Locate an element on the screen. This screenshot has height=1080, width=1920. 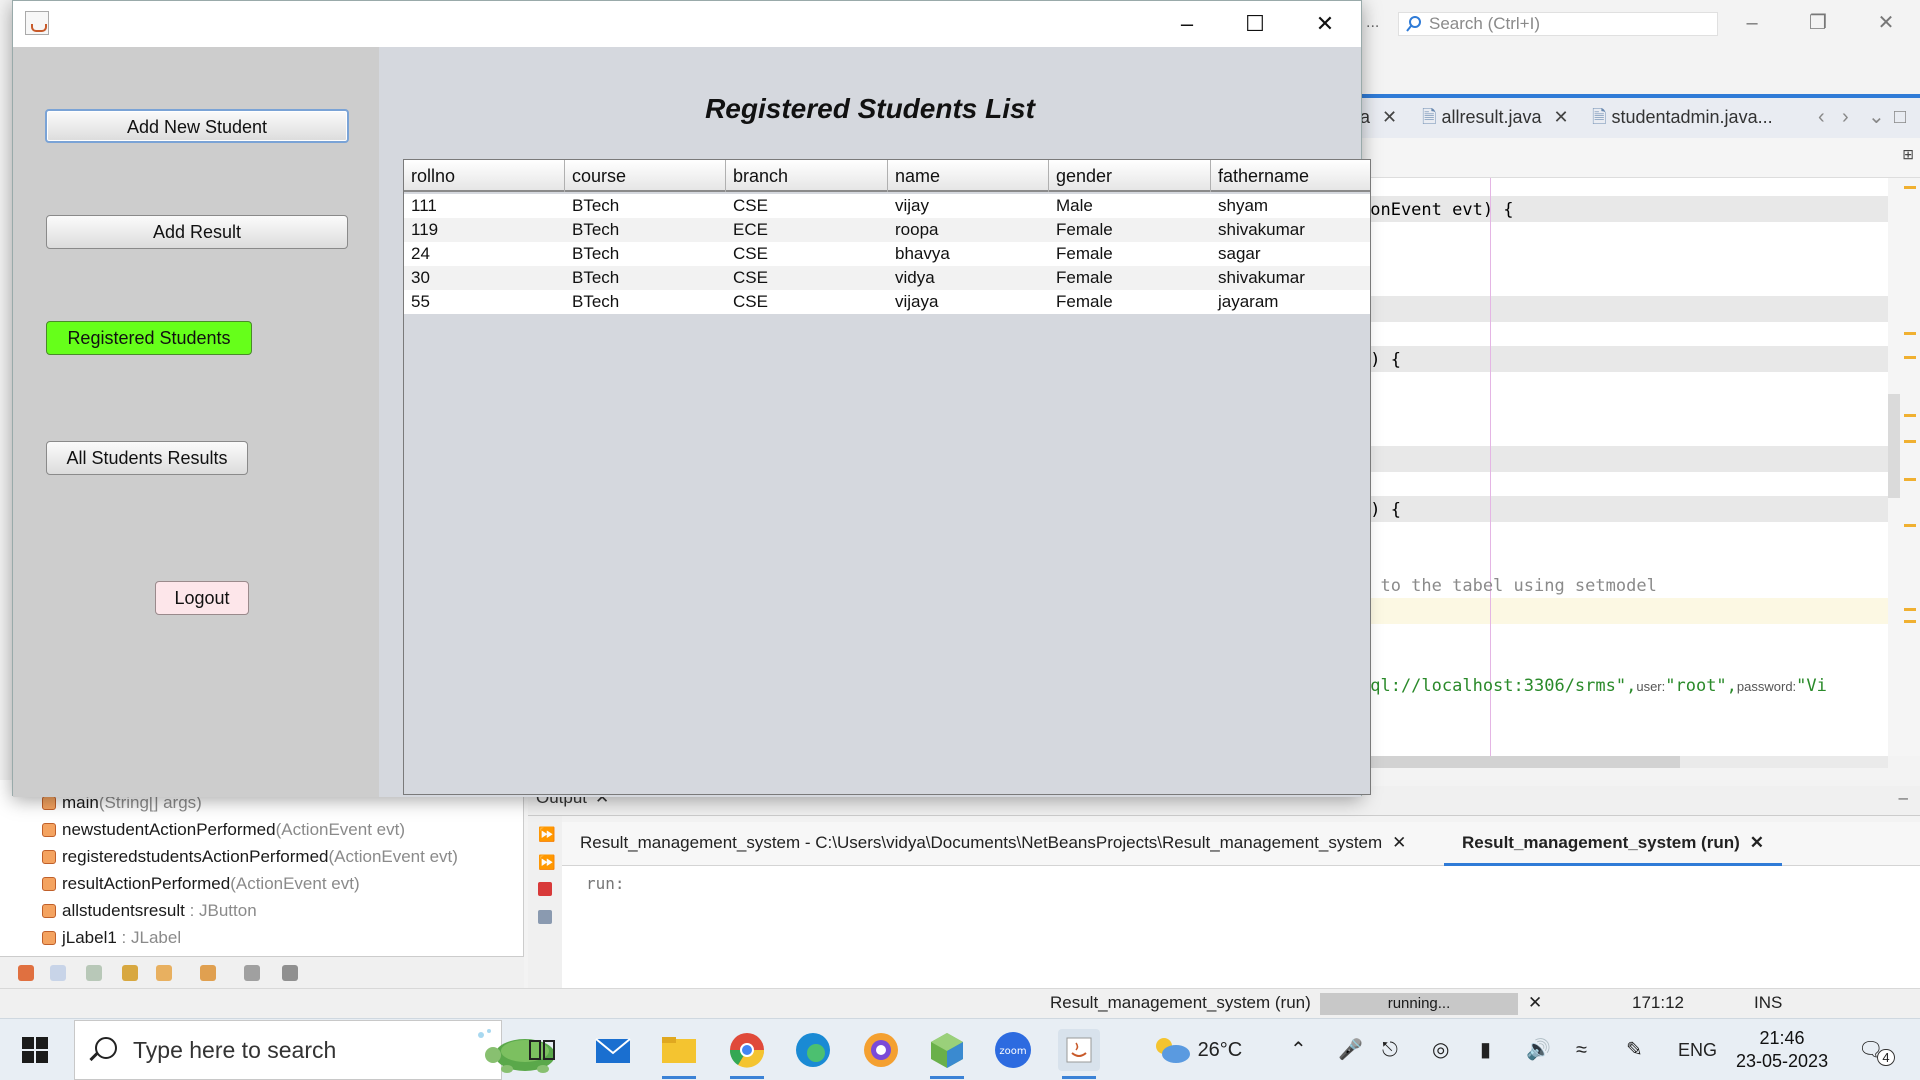
table-cell: sagar is located at coordinates (1236, 254).